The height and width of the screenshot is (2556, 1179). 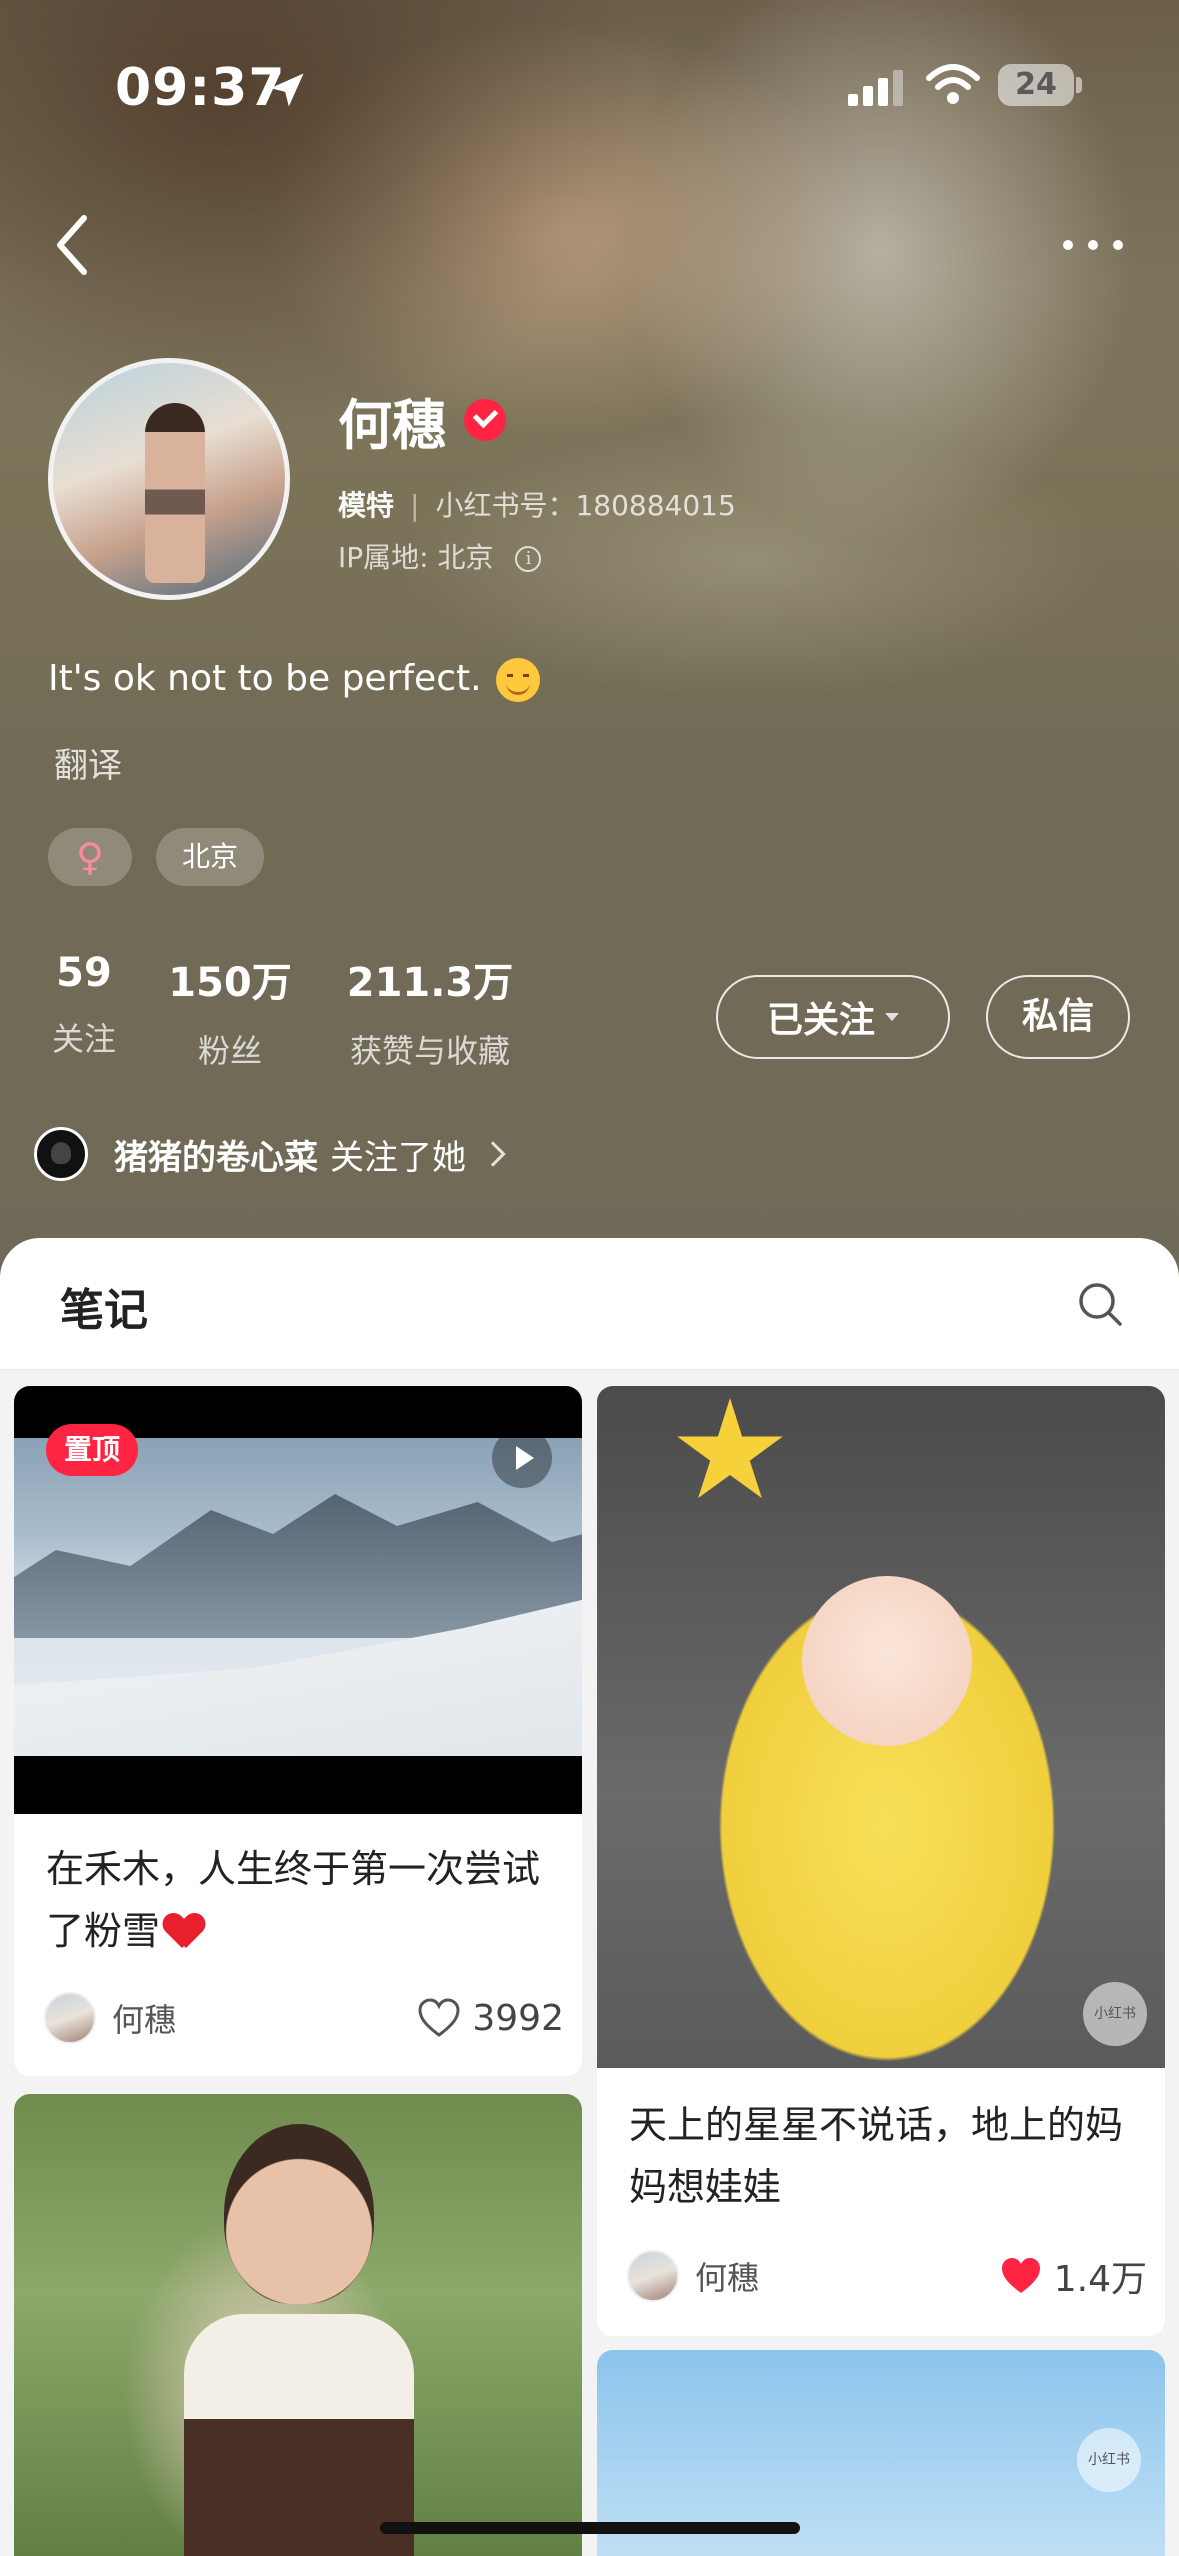 I want to click on verified-badge-icon, so click(x=485, y=420).